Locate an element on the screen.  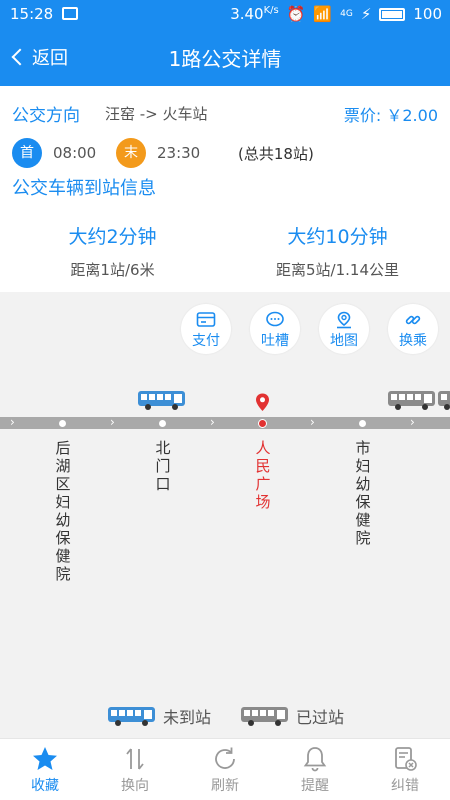
comment-button: 吐槽 is located at coordinates (275, 329).